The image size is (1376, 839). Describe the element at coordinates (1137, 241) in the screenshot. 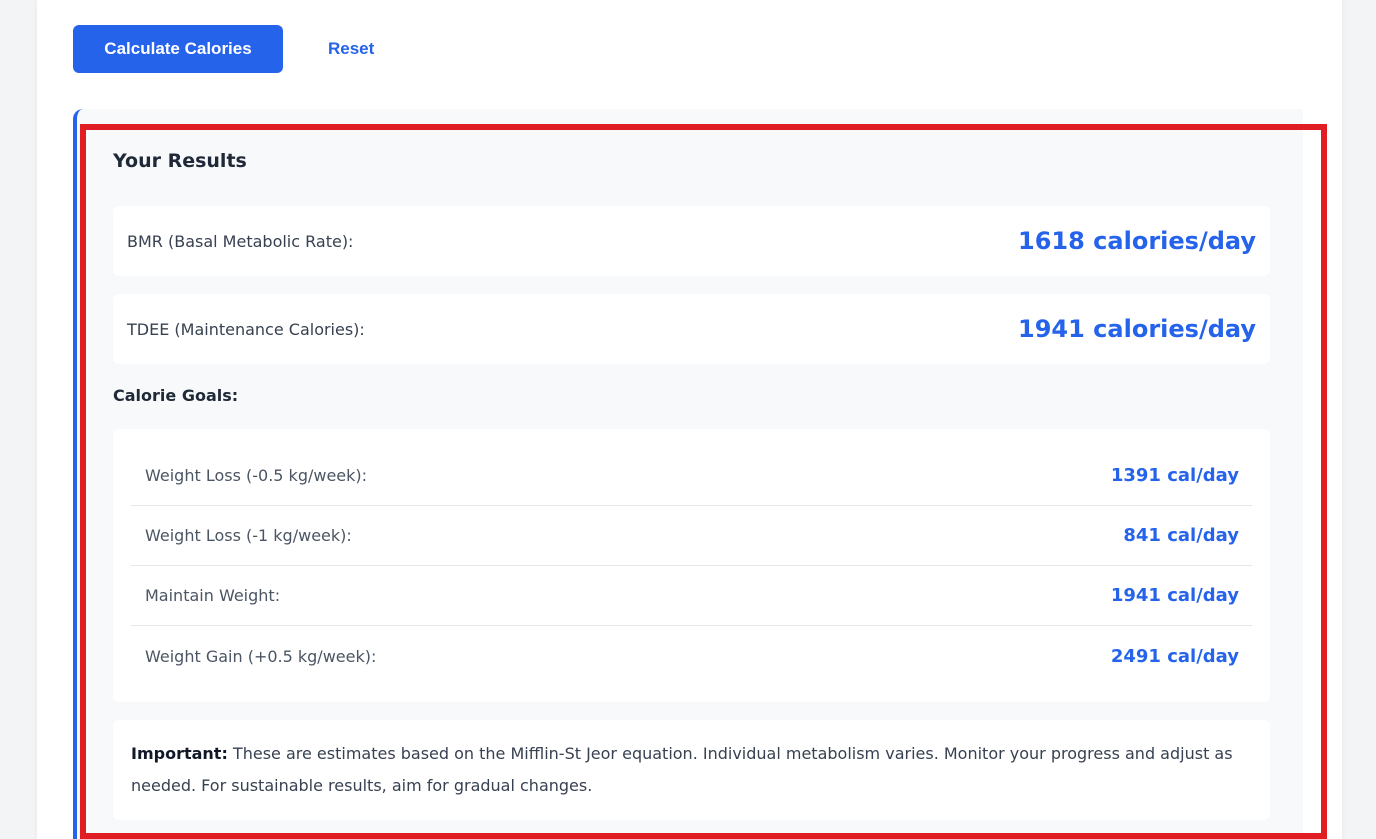

I see `bmr-value: 1618 calories/day` at that location.